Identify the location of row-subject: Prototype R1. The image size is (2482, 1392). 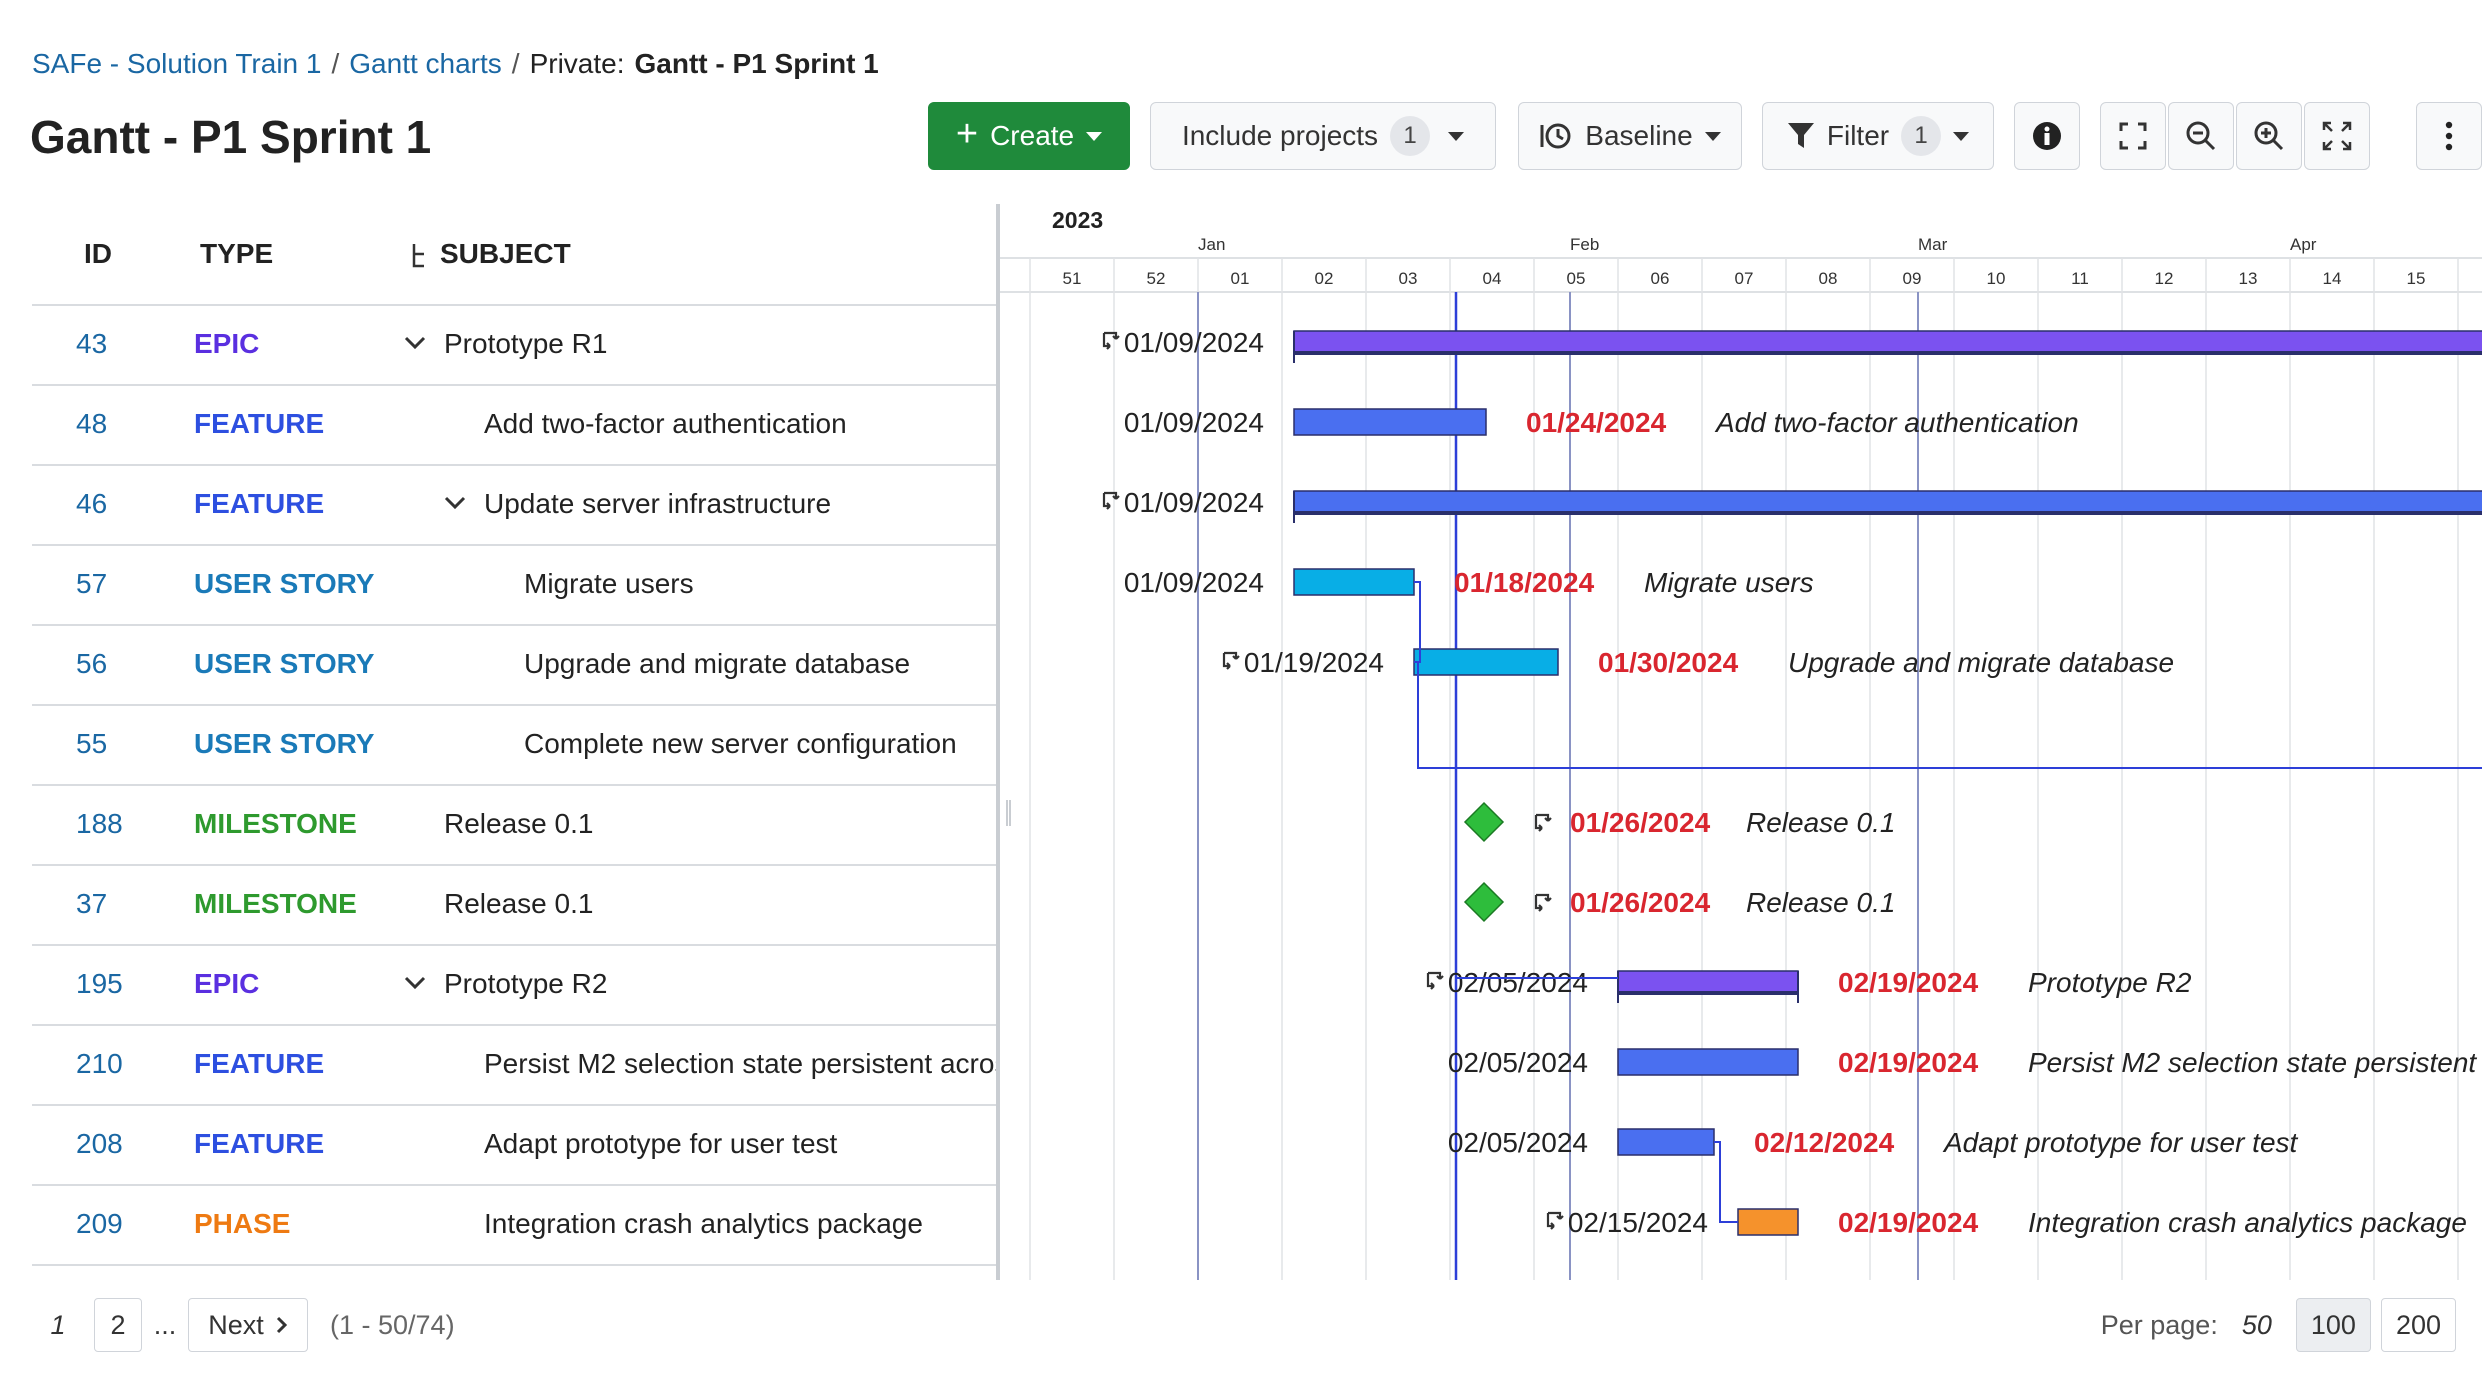
(525, 344).